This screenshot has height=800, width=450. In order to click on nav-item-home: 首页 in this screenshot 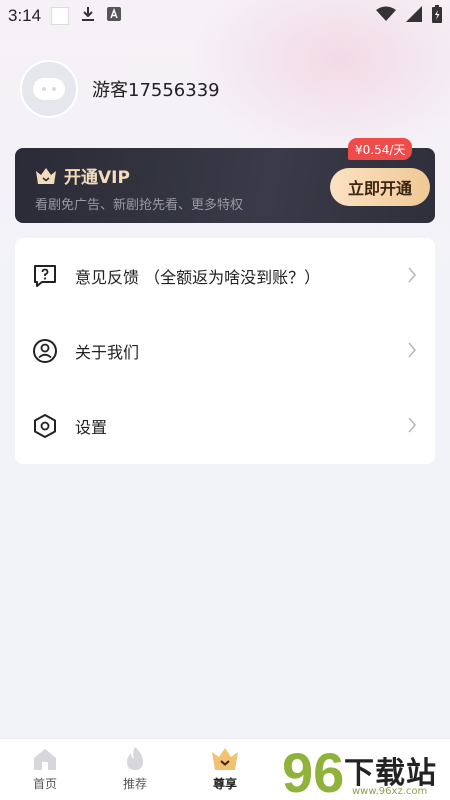, I will do `click(45, 768)`.